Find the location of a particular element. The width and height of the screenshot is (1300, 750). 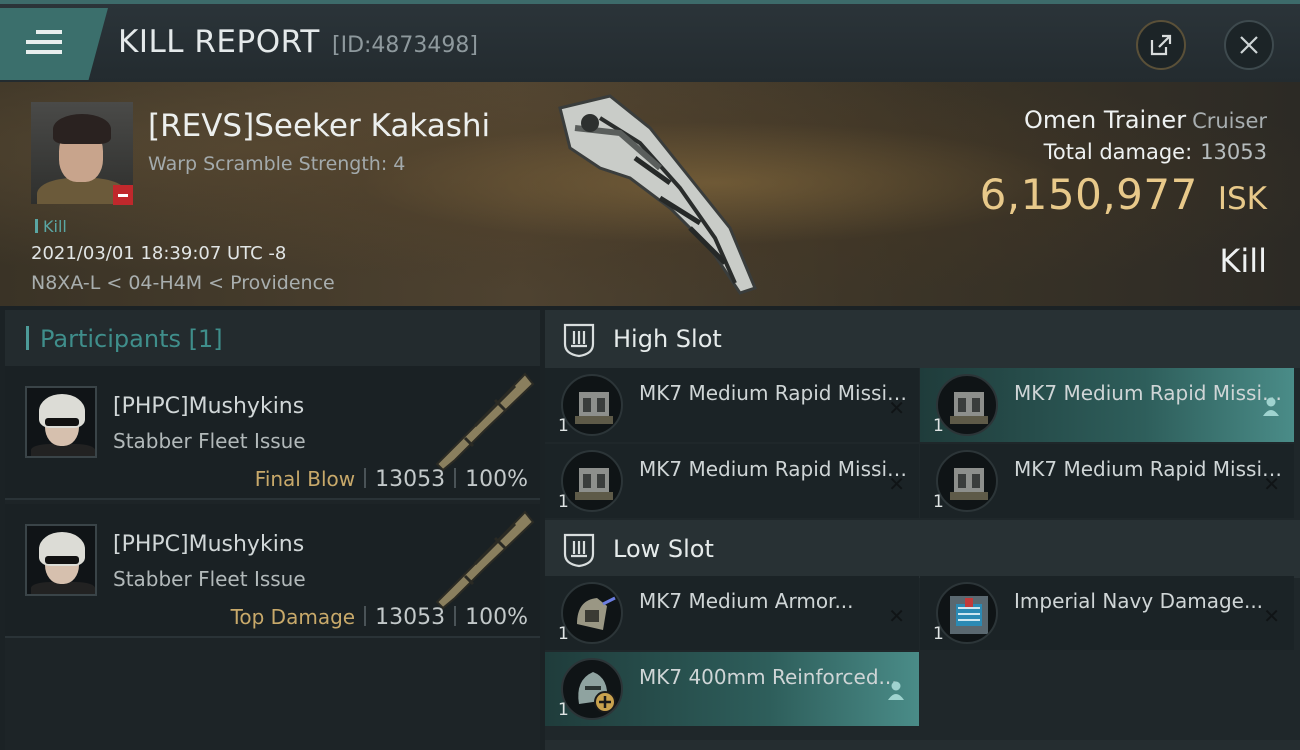

low-slot-icon is located at coordinates (579, 550).